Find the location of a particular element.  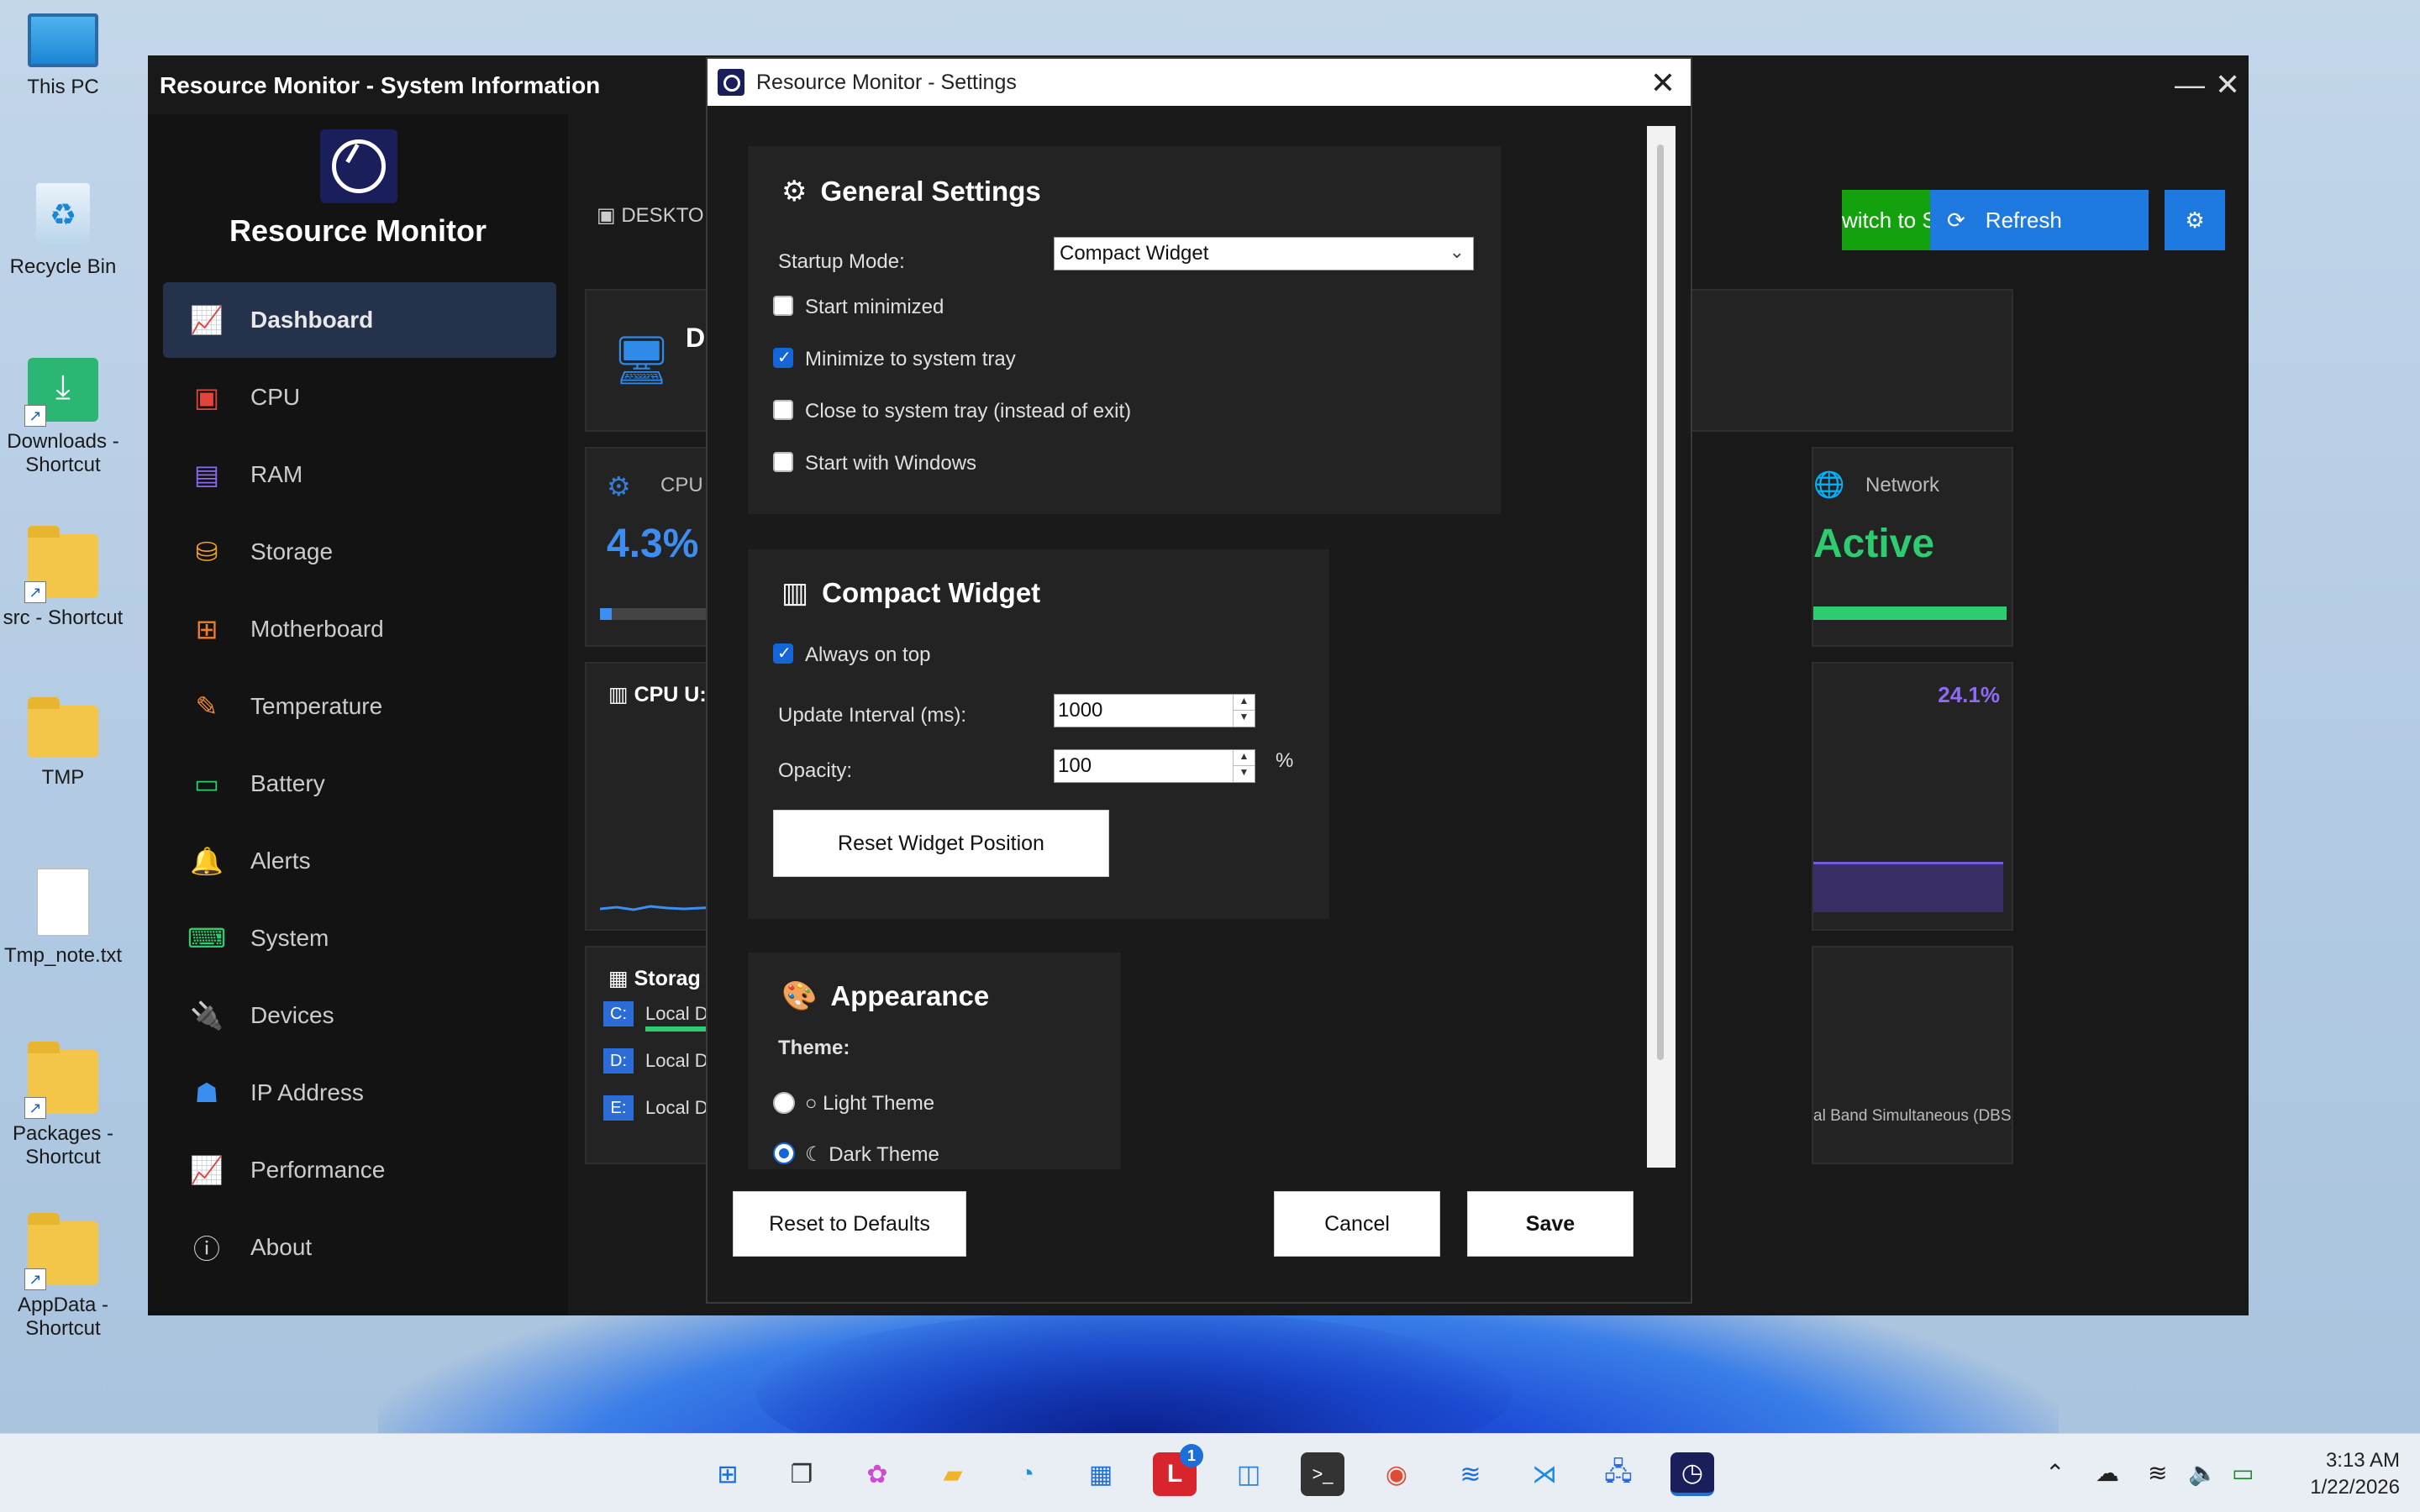

sidebar-item-devices: 🔌 Devices is located at coordinates (359, 1015).